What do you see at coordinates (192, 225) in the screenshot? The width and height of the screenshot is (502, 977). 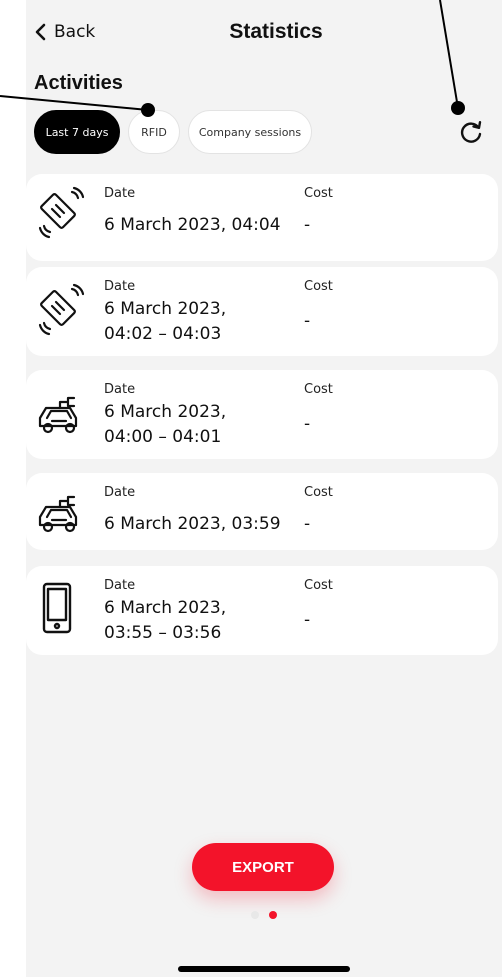 I see `date-value: 6 March 2023, 04:04` at bounding box center [192, 225].